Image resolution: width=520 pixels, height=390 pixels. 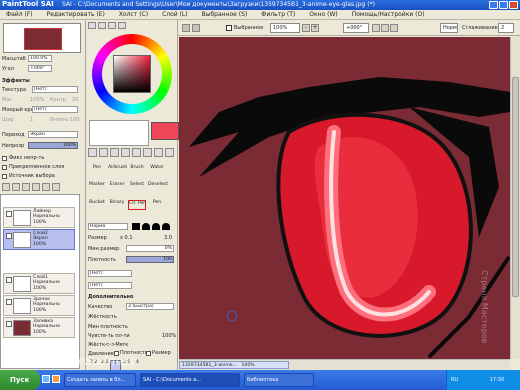 What do you see at coordinates (157, 170) in the screenshot?
I see `tool-water: Water` at bounding box center [157, 170].